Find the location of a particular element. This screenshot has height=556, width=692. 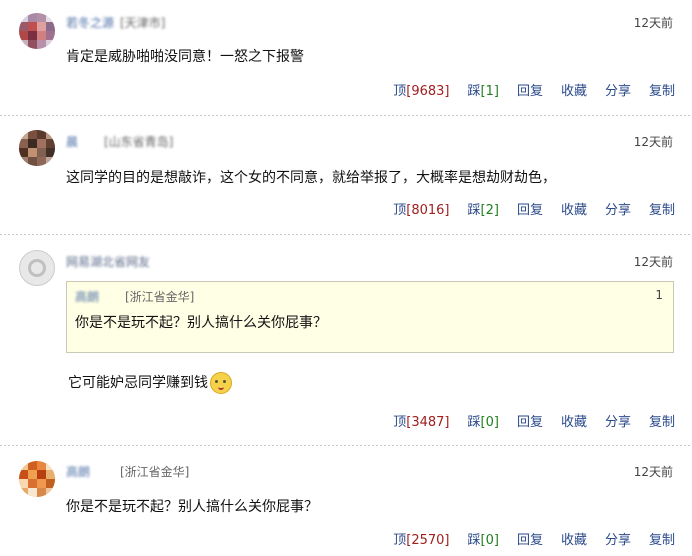

upvote-count: [9683] is located at coordinates (428, 91).